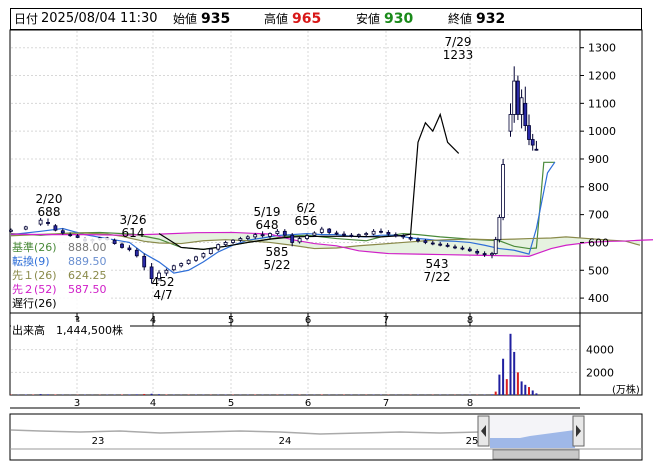 The width and height of the screenshot is (653, 470). I want to click on overview-navigator: 23 24 25, so click(326, 437).